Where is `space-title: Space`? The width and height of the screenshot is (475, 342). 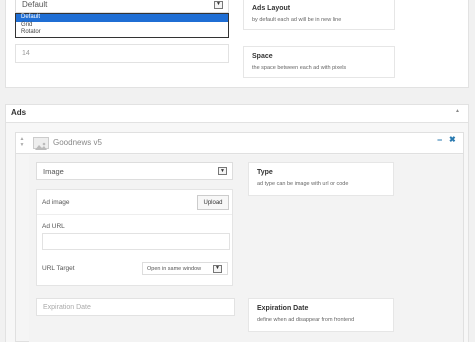
space-title: Space is located at coordinates (262, 56).